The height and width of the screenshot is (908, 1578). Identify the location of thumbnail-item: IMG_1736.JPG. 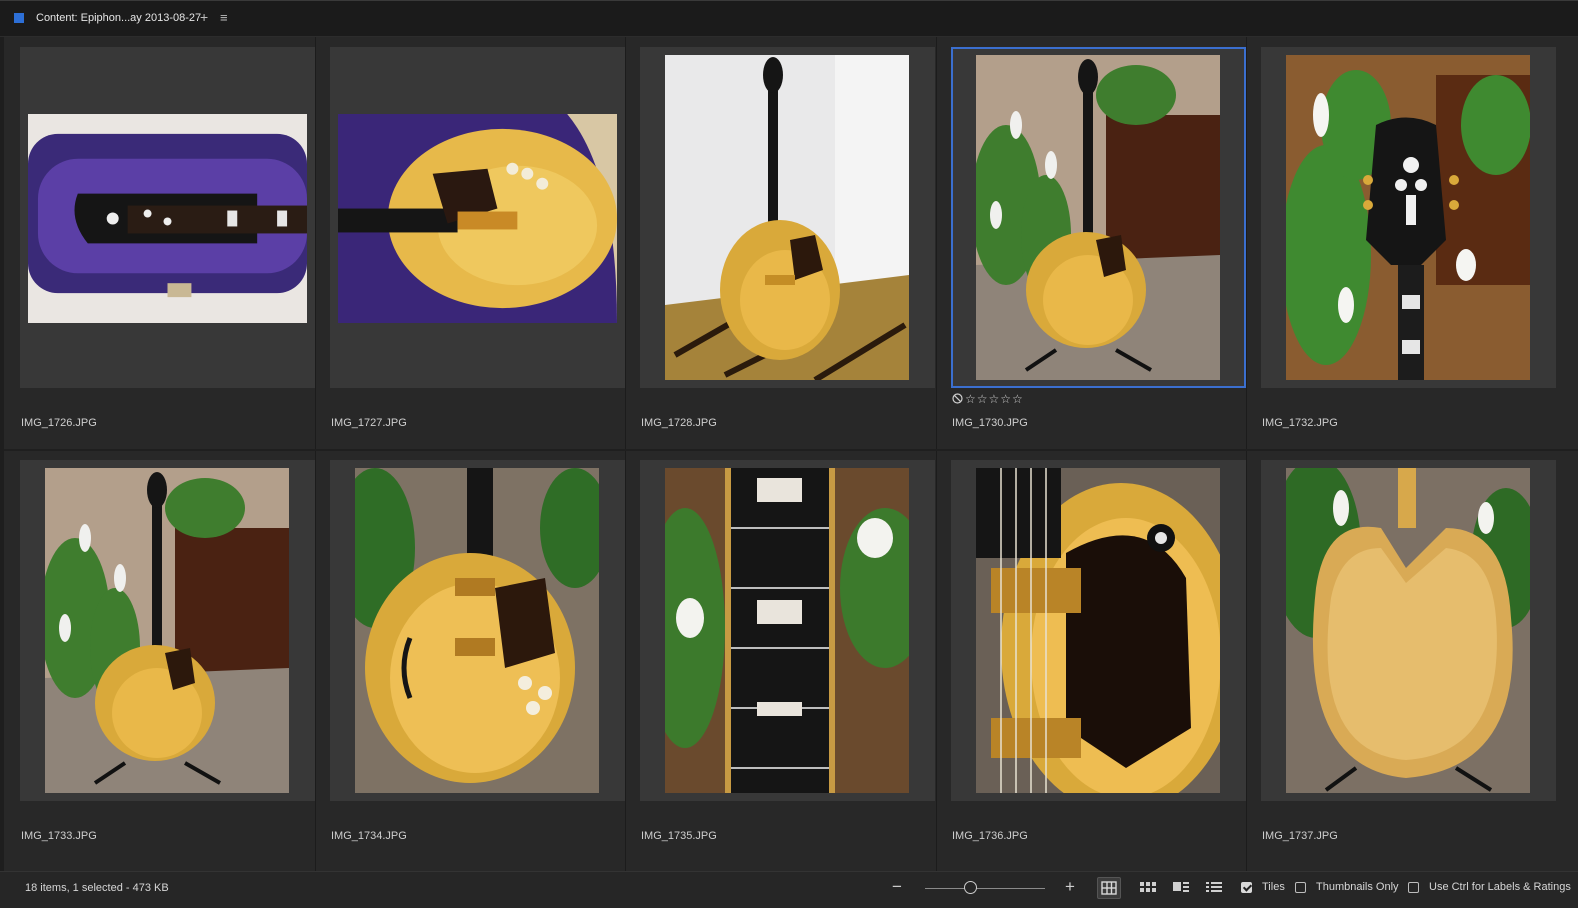
(1098, 653).